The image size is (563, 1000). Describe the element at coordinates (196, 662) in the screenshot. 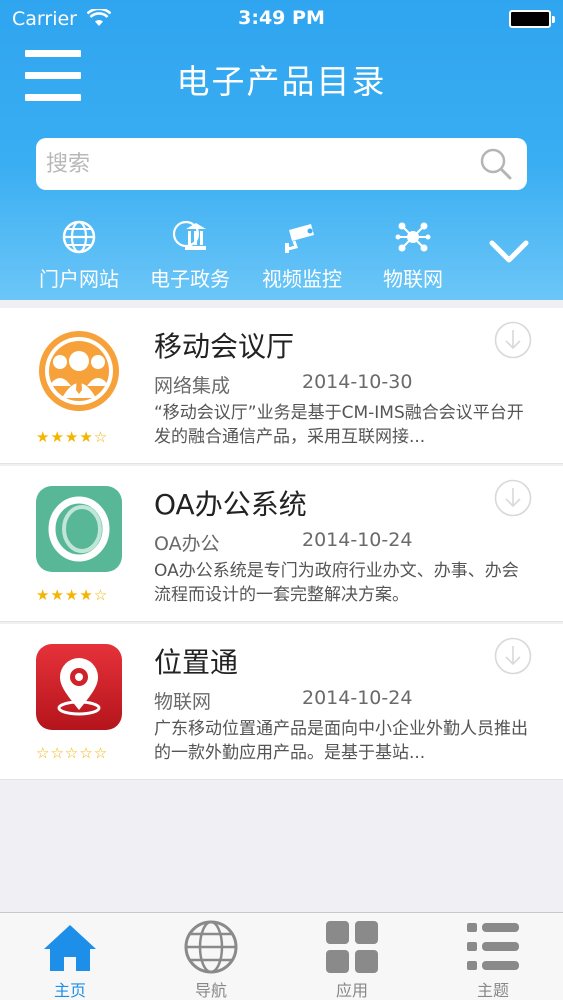

I see `product-name: 位置通` at that location.